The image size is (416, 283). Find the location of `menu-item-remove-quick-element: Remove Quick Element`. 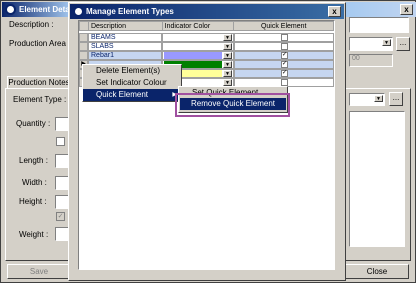

menu-item-remove-quick-element: Remove Quick Element is located at coordinates (233, 104).